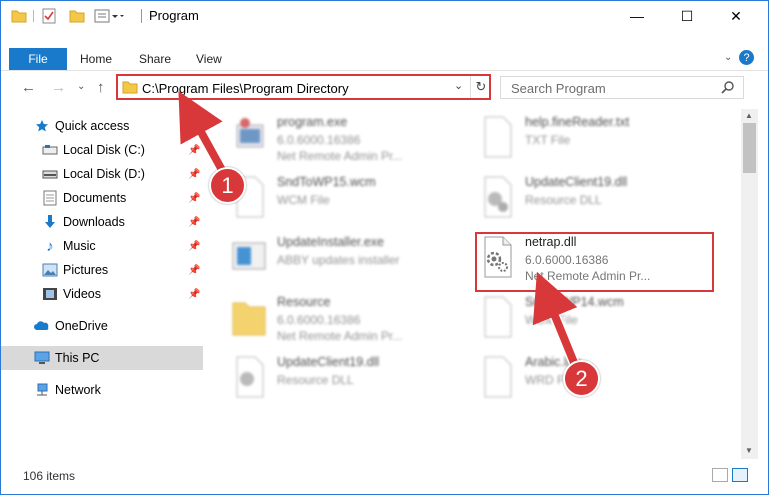  I want to click on file-item: help.fineReader.txt TXT File, so click(574, 140).